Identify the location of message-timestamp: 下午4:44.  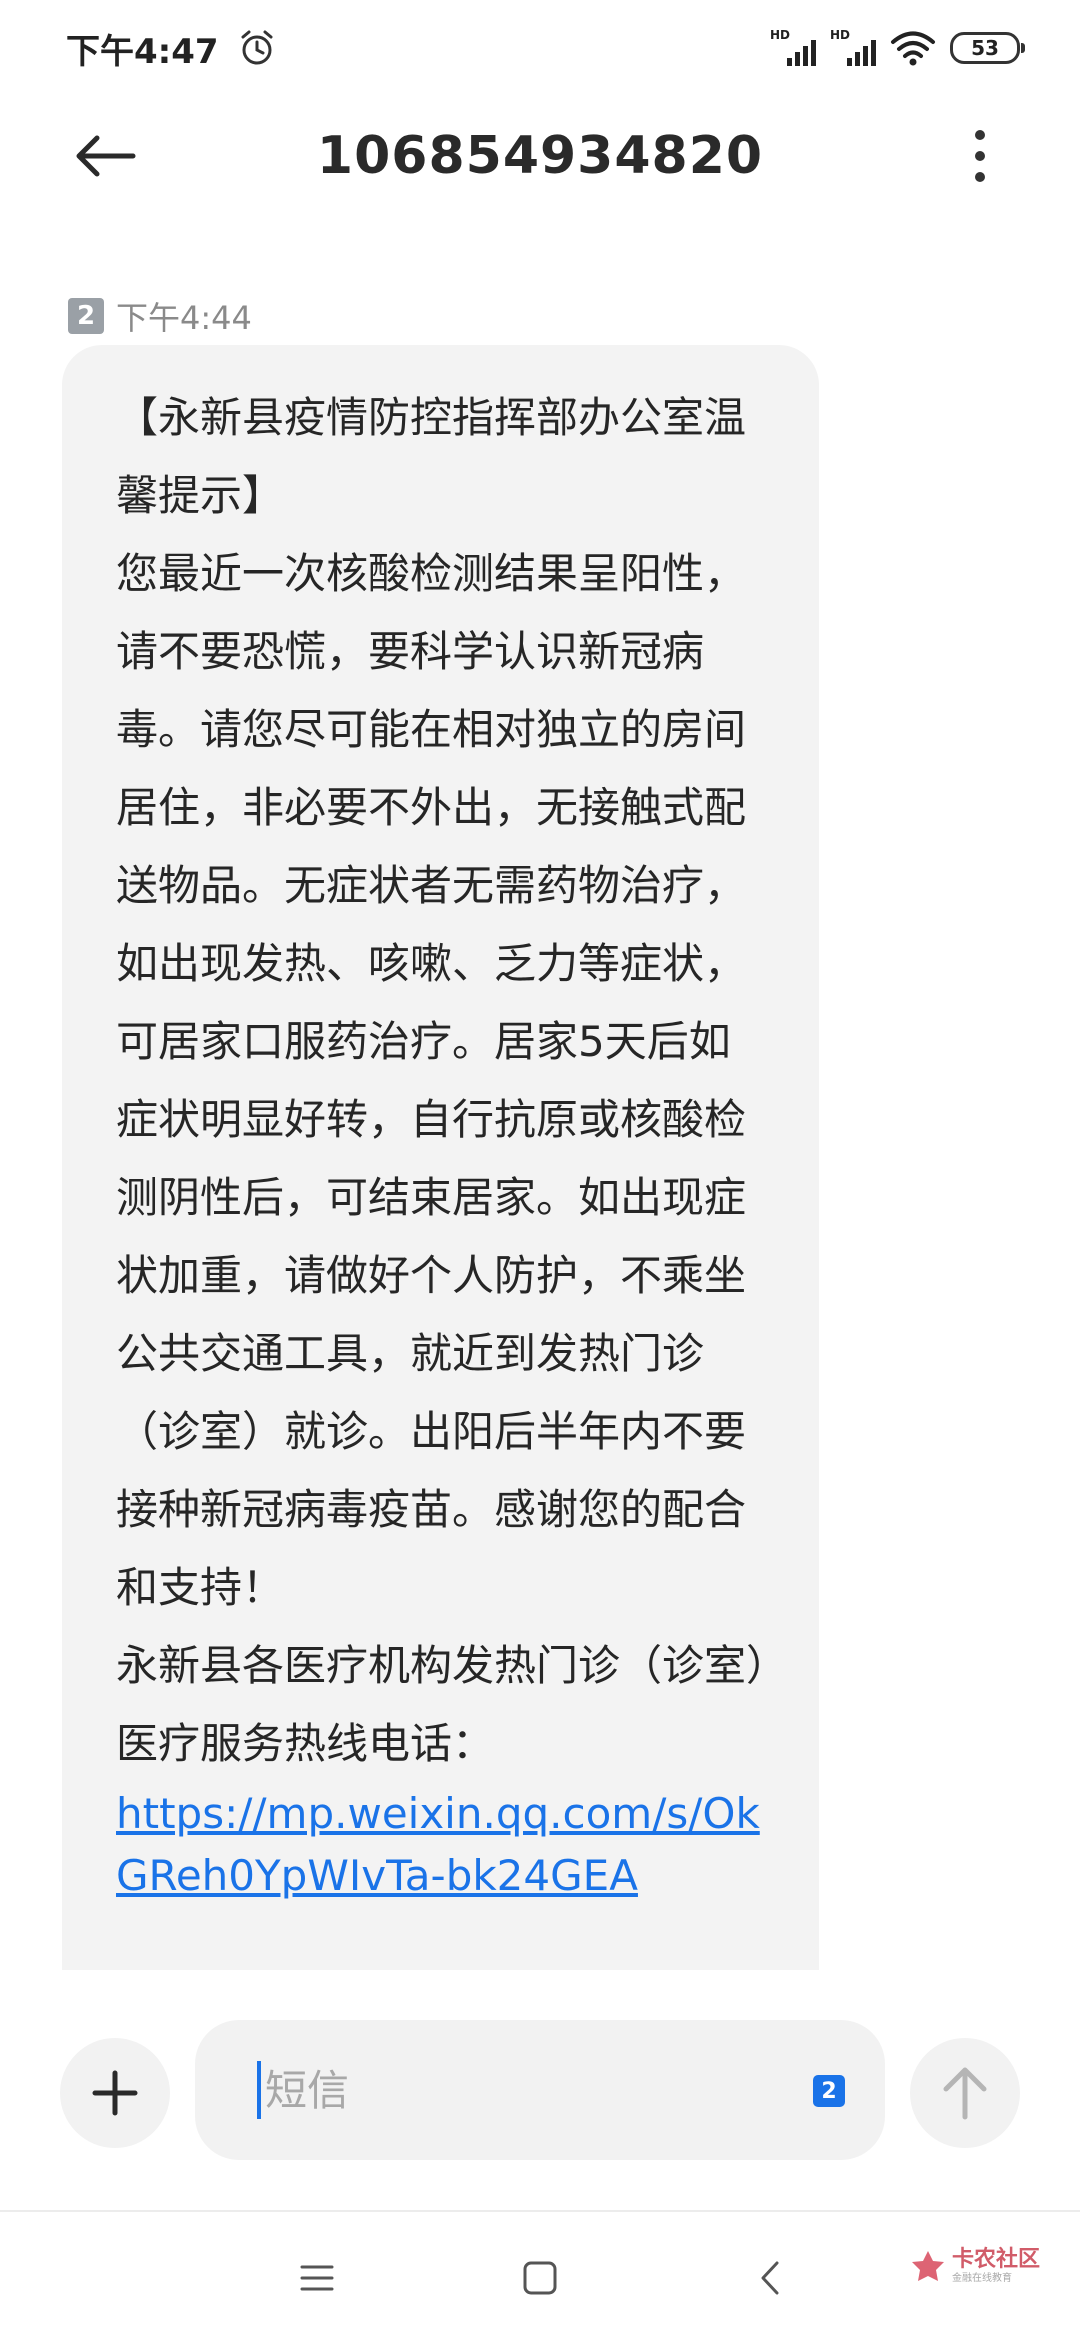
(184, 318).